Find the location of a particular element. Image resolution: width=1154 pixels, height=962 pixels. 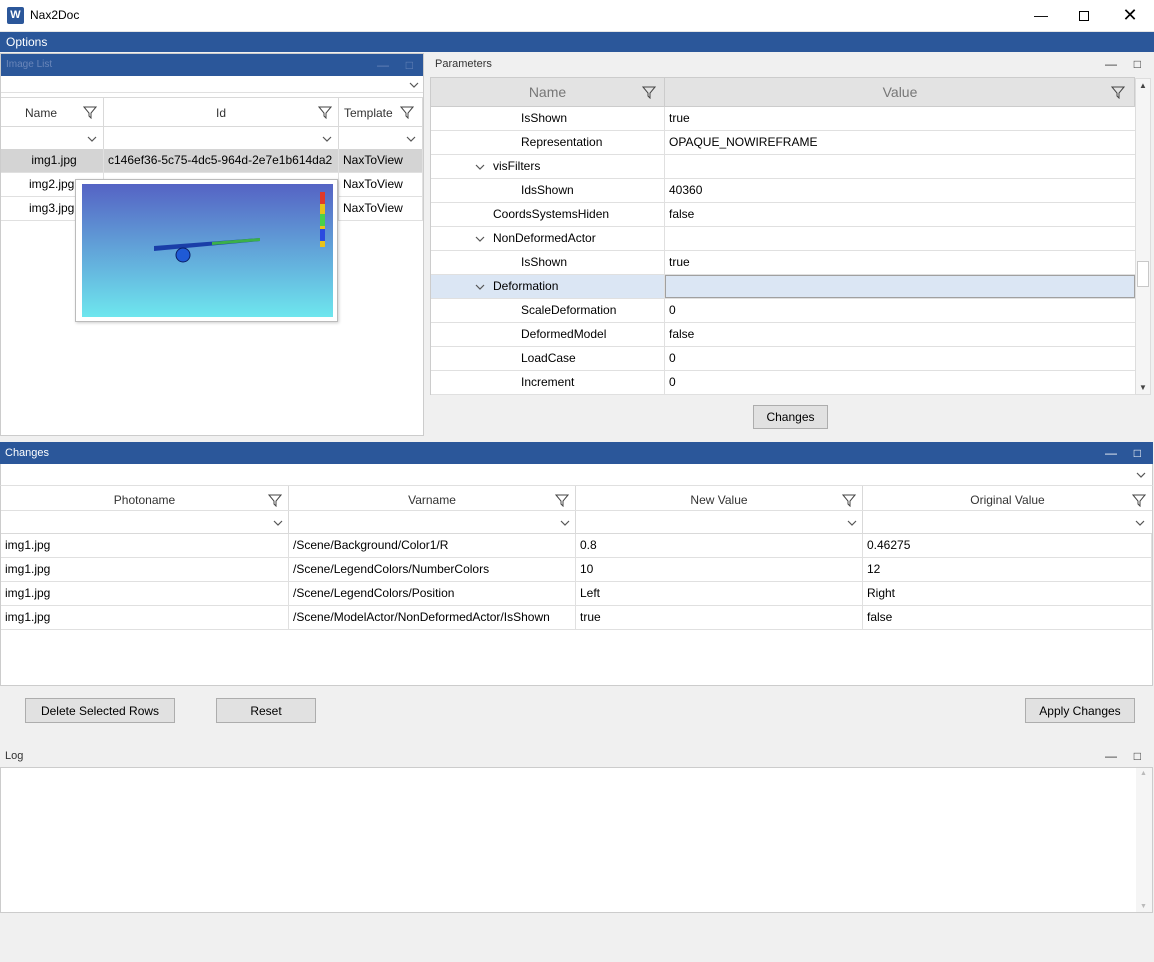

cell-template: NaxToView is located at coordinates (381, 184).